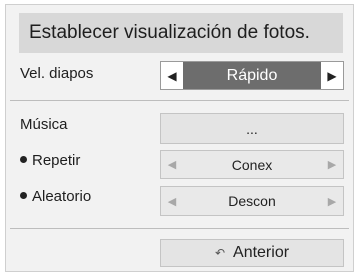 The height and width of the screenshot is (276, 359). I want to click on shuffle-selector: ◀ Descon ▶, so click(252, 201).